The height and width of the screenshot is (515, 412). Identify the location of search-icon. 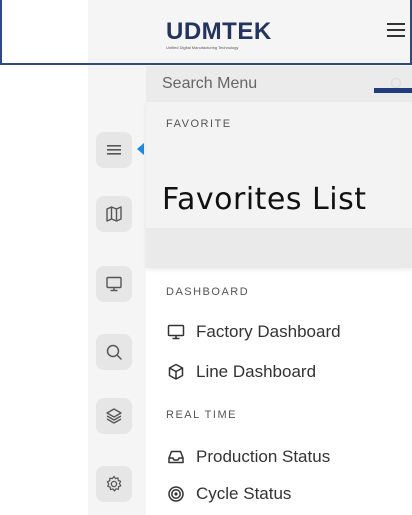
(114, 352).